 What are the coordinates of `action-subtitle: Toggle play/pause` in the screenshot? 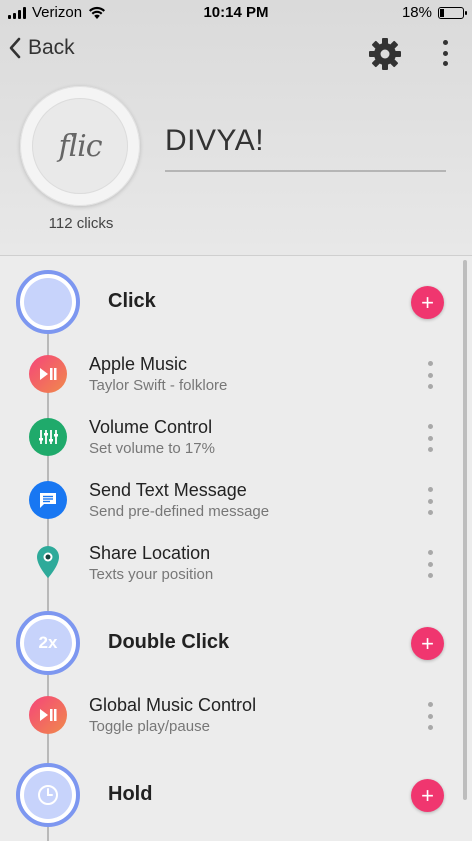 It's located at (149, 726).